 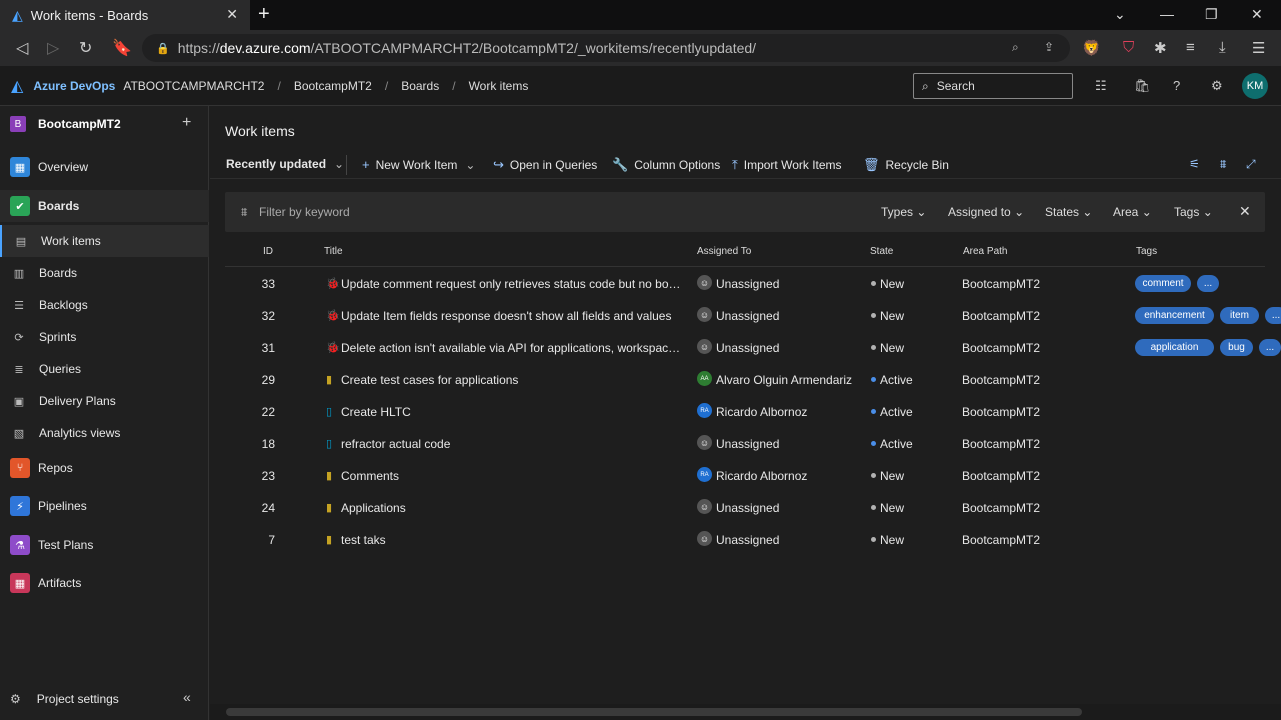 I want to click on brave-rewards-icon: ⛉, so click(x=1128, y=47).